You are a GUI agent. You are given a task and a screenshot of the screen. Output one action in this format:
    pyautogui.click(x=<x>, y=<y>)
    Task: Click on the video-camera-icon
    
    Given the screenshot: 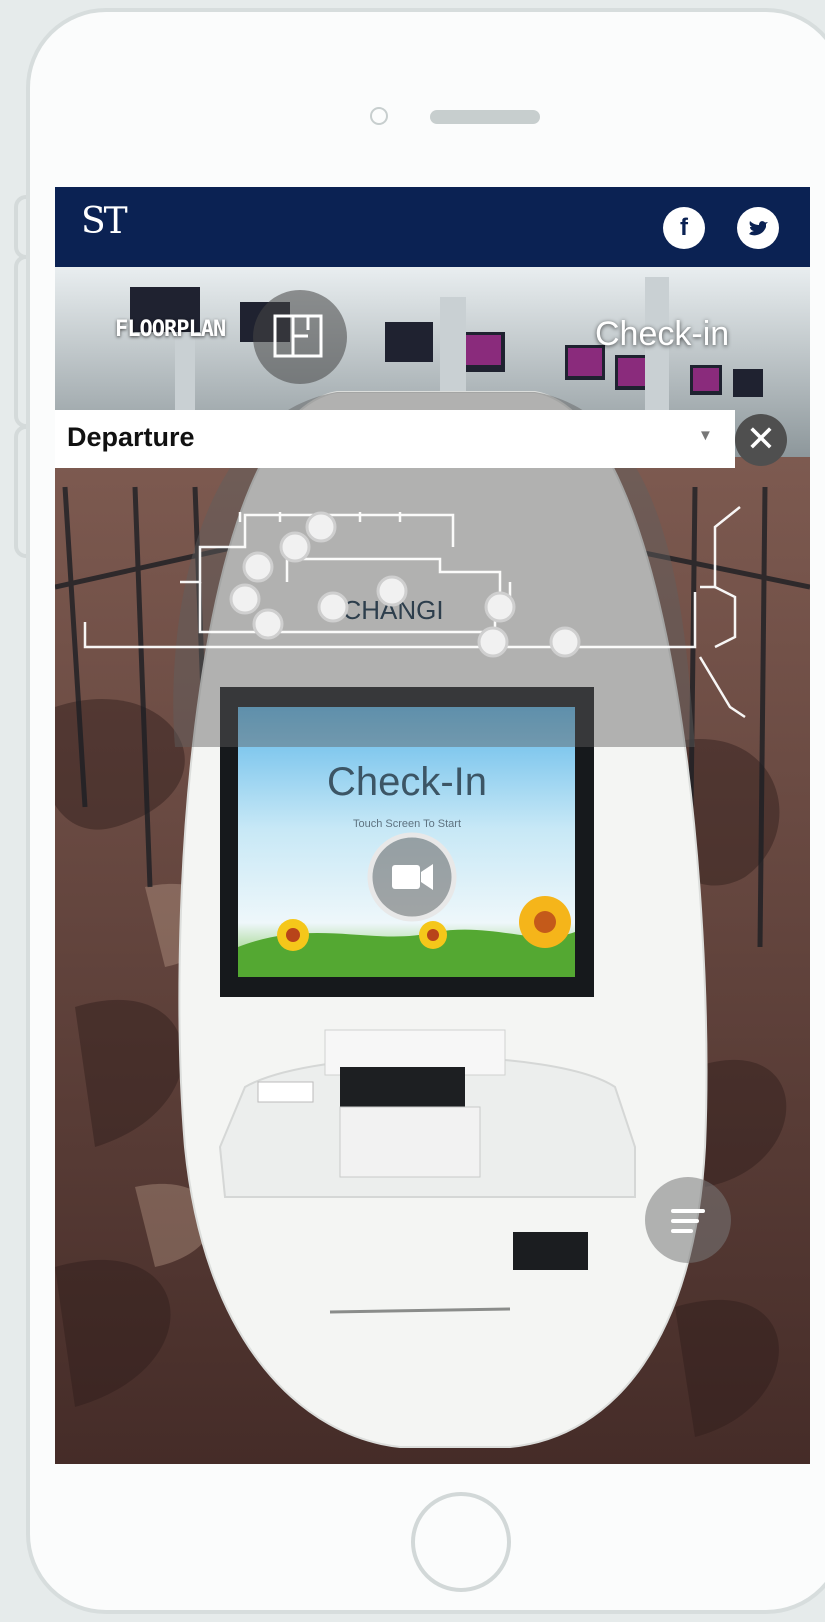 What is the action you would take?
    pyautogui.click(x=412, y=877)
    